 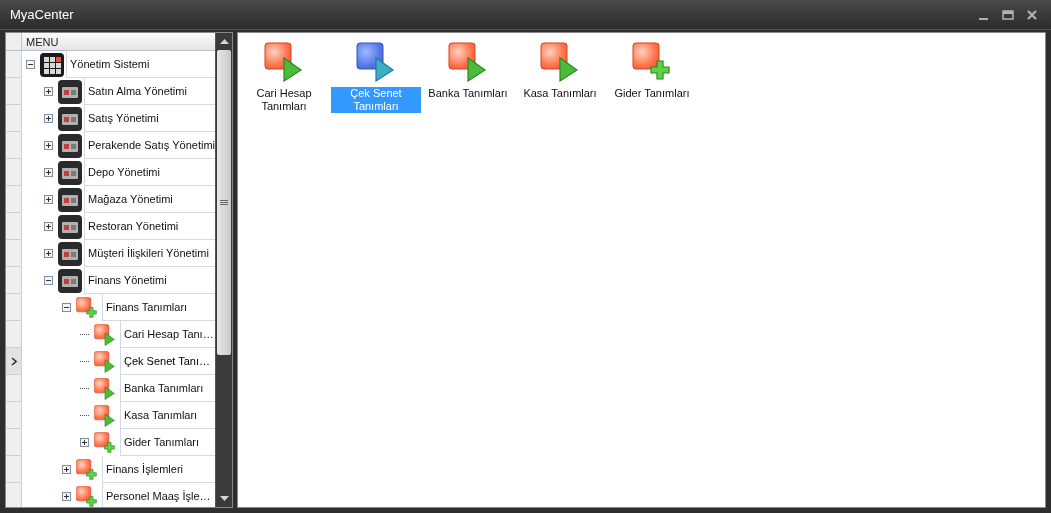 I want to click on tree-item: Finans Tanımları, so click(x=158, y=307).